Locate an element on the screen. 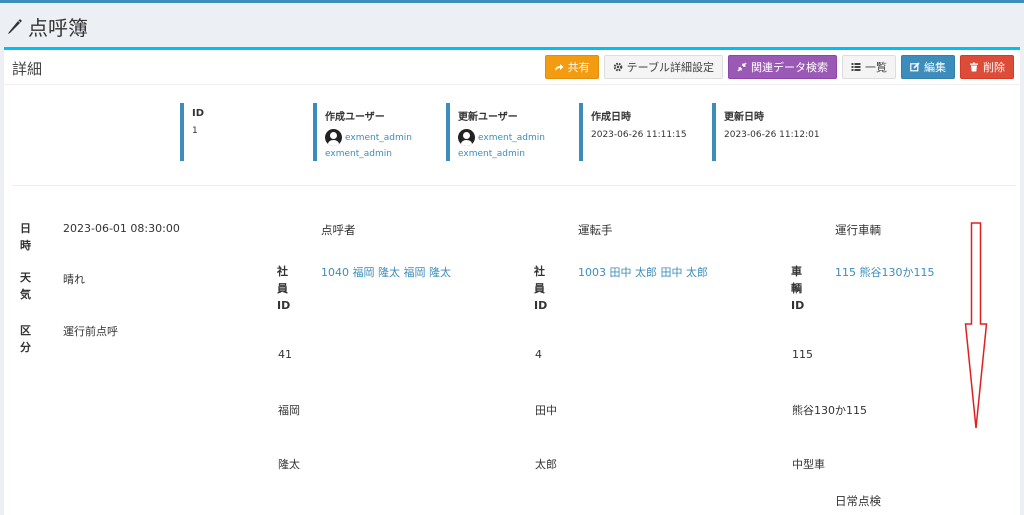 The image size is (1024, 515). related-search-button: 関連データ検索 is located at coordinates (782, 67).